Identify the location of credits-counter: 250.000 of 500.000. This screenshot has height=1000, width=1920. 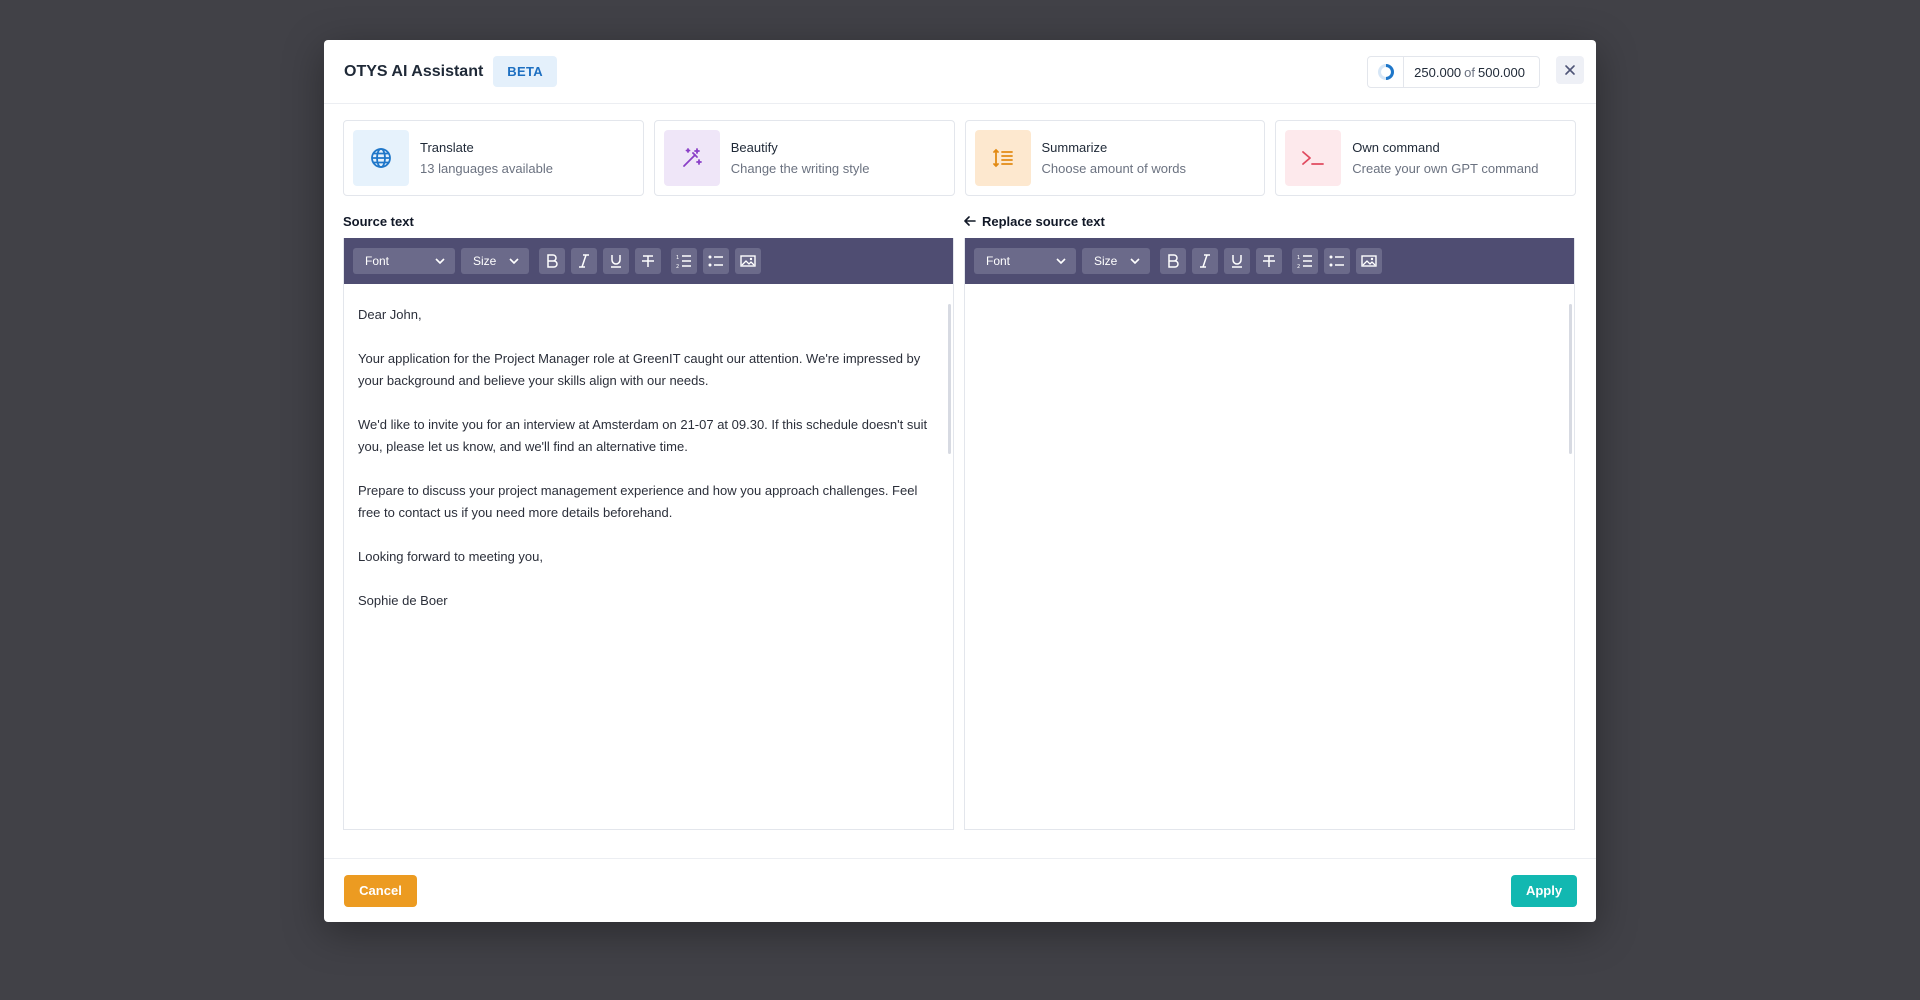
(1453, 72).